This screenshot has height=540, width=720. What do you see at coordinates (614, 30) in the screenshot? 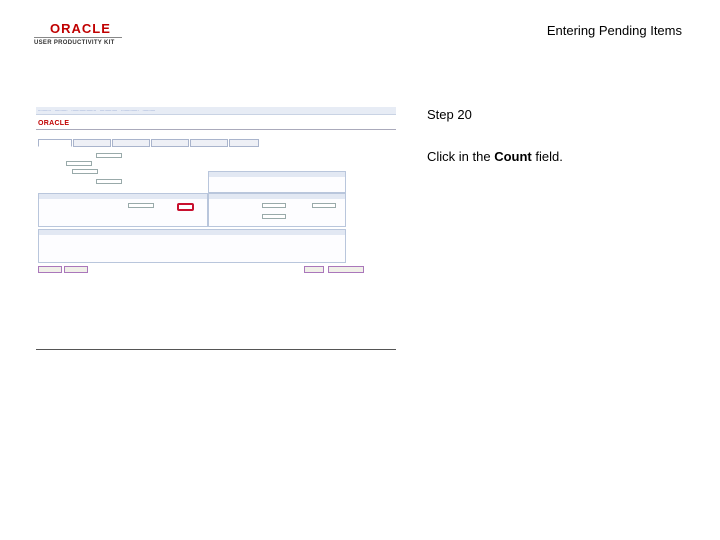
I see `page-title: Entering Pending Items` at bounding box center [614, 30].